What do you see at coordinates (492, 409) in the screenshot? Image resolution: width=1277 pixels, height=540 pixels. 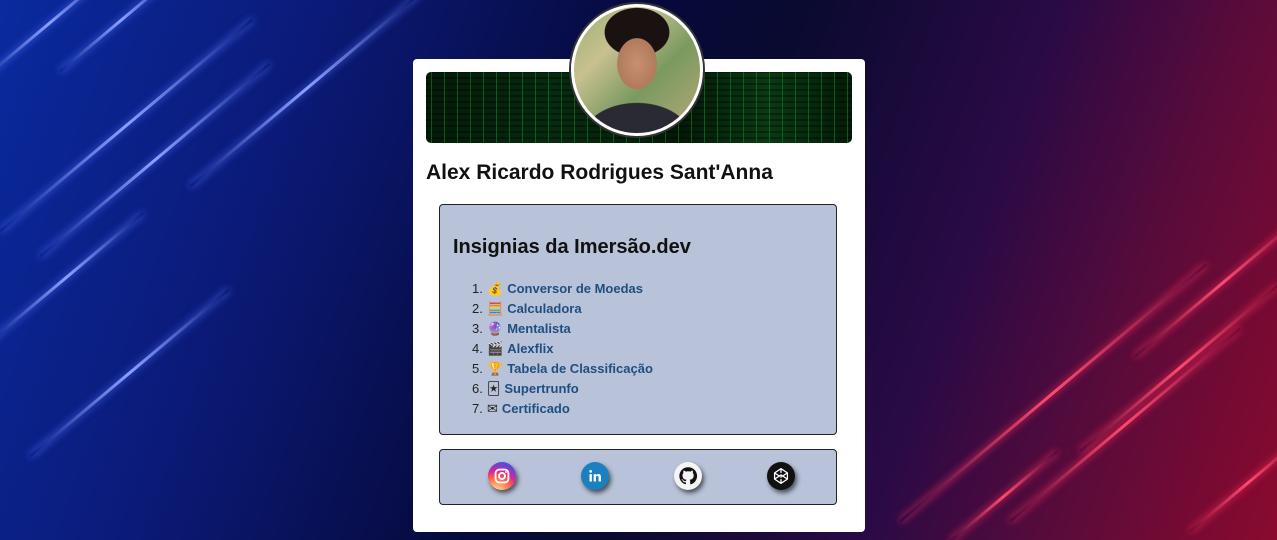 I see `envelope-icon: ✉` at bounding box center [492, 409].